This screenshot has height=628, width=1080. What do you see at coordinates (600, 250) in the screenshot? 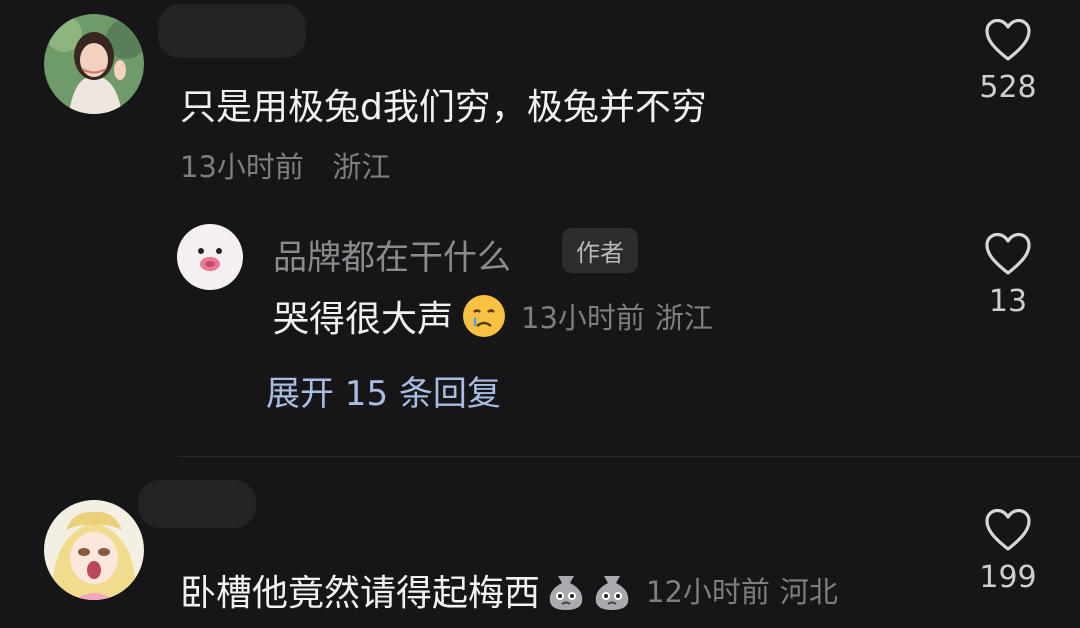
I see `author-badge: 作者` at bounding box center [600, 250].